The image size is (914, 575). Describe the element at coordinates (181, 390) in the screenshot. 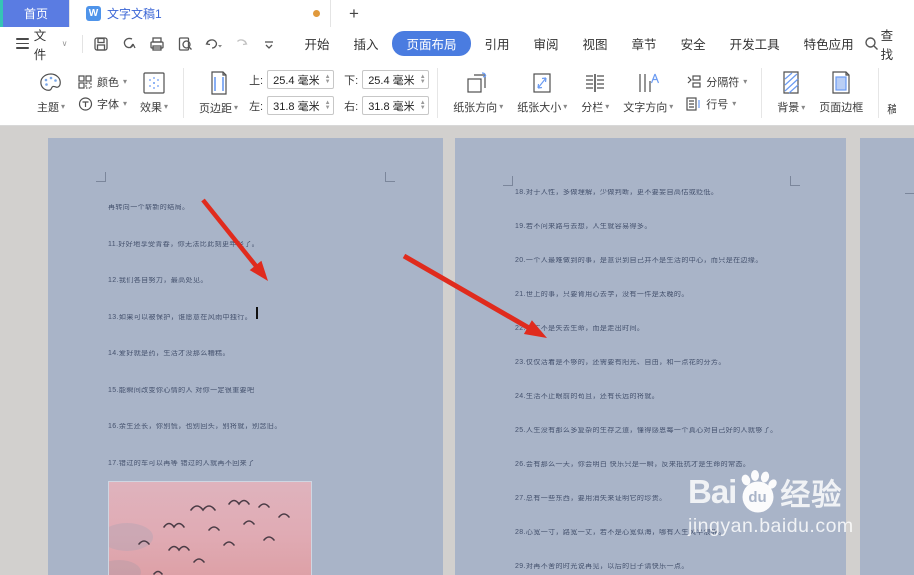

I see `document-text-line: 15.能瞬间改变你心情的人 对你一定很重要吧` at that location.